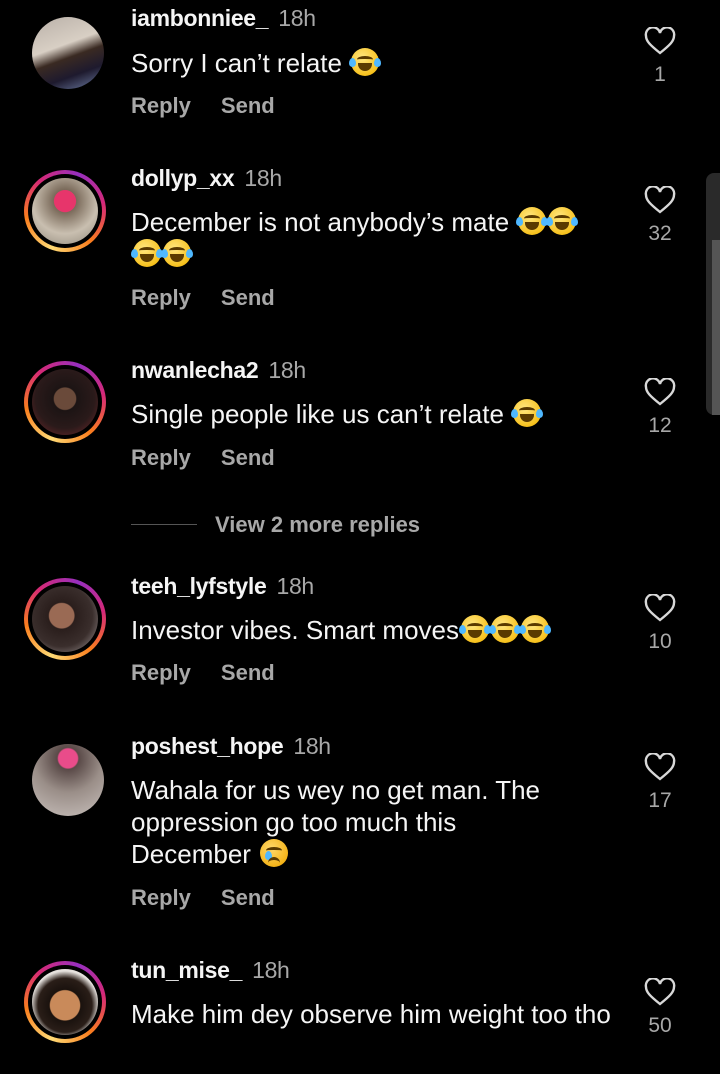 Image resolution: width=720 pixels, height=1074 pixels. Describe the element at coordinates (660, 641) in the screenshot. I see `like-count: 10` at that location.